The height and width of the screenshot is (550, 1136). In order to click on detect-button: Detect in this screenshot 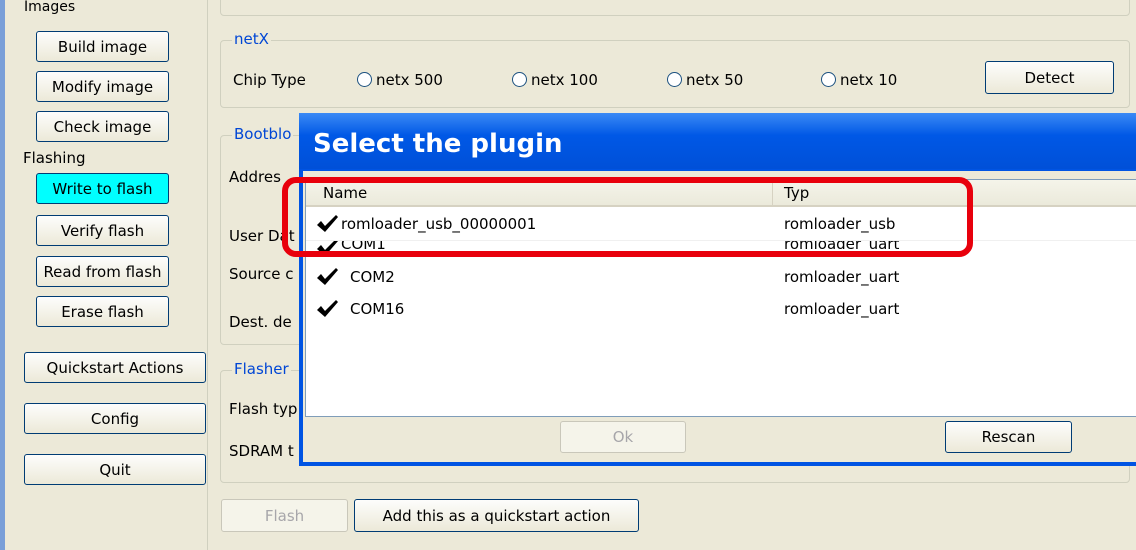, I will do `click(1049, 77)`.